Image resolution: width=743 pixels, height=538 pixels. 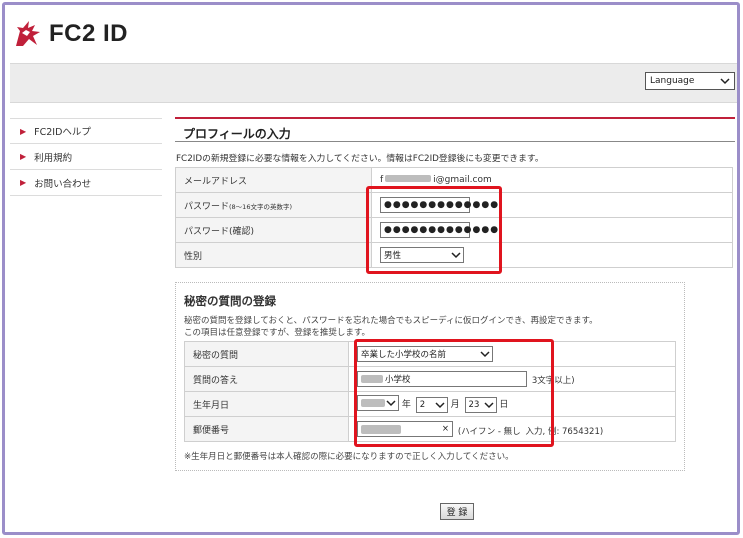 I want to click on password-note: (8～16文字の英数字), so click(x=260, y=206).